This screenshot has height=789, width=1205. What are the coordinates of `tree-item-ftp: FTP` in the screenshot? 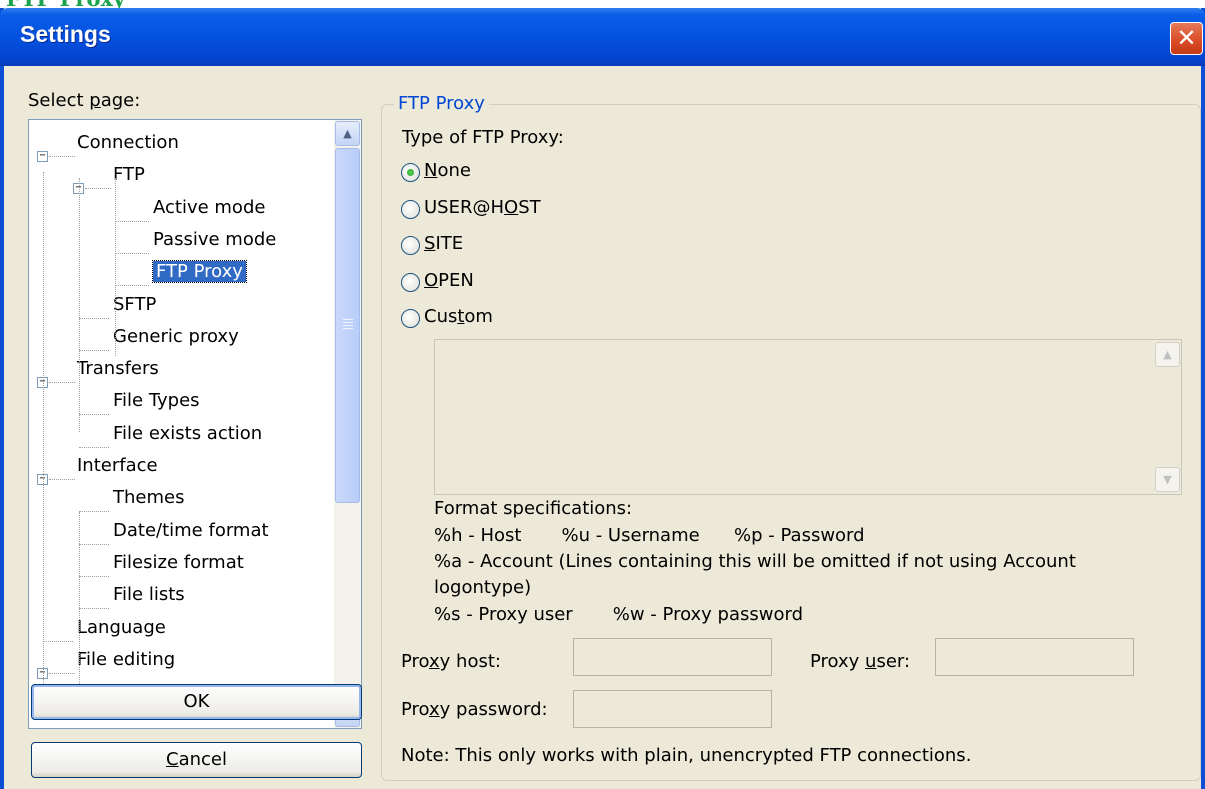 It's located at (129, 175).